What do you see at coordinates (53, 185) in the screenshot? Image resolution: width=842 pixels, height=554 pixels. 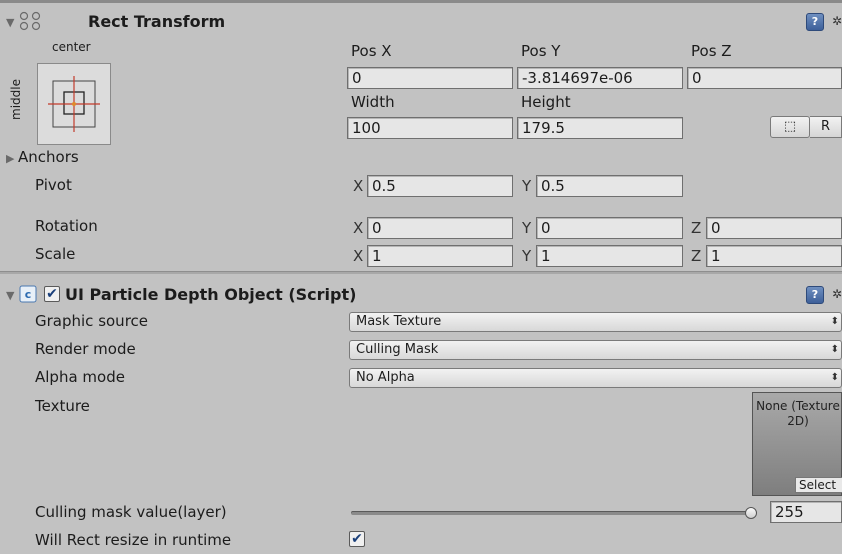 I see `pivot-label: Pivot` at bounding box center [53, 185].